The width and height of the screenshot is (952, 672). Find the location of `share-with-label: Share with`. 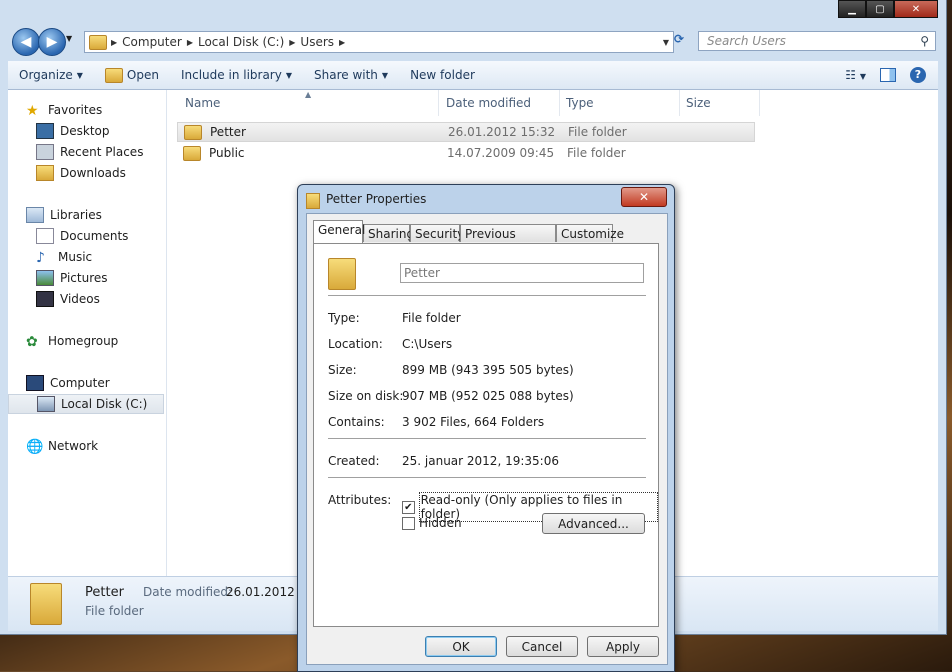

share-with-label: Share with is located at coordinates (346, 75).